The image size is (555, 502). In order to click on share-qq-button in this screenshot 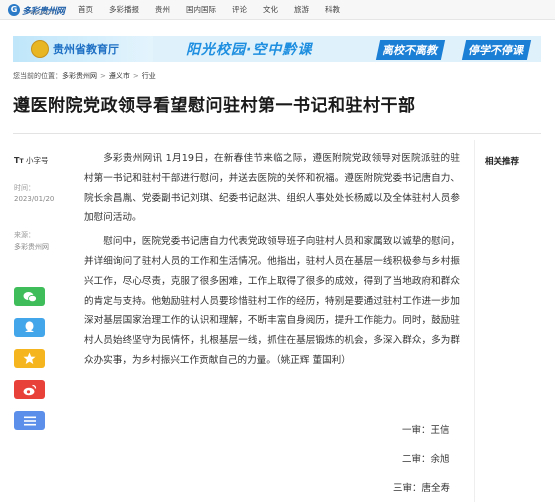, I will do `click(29, 327)`.